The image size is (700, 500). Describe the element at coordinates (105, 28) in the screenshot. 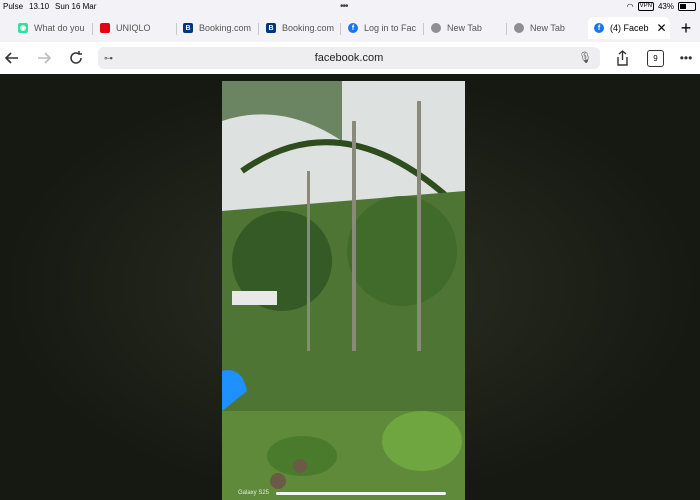

I see `uniqlo-icon` at that location.